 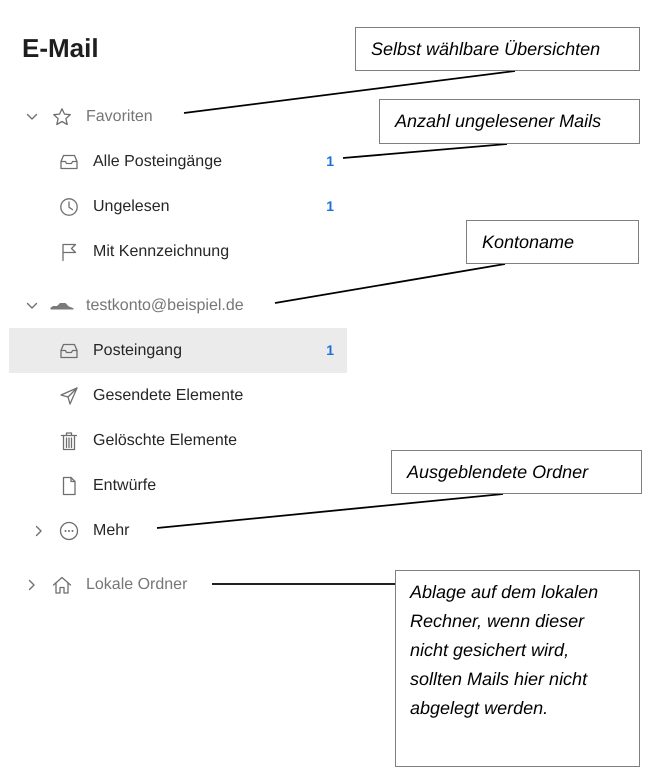 I want to click on pane-title: E-Mail, so click(x=60, y=48).